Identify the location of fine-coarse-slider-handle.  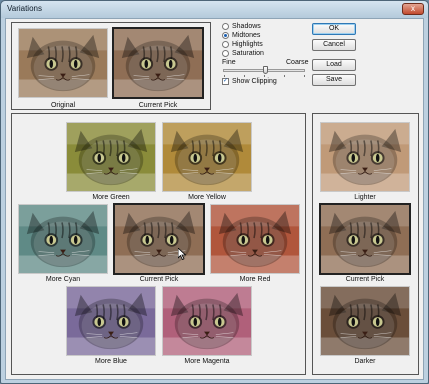
(265, 70).